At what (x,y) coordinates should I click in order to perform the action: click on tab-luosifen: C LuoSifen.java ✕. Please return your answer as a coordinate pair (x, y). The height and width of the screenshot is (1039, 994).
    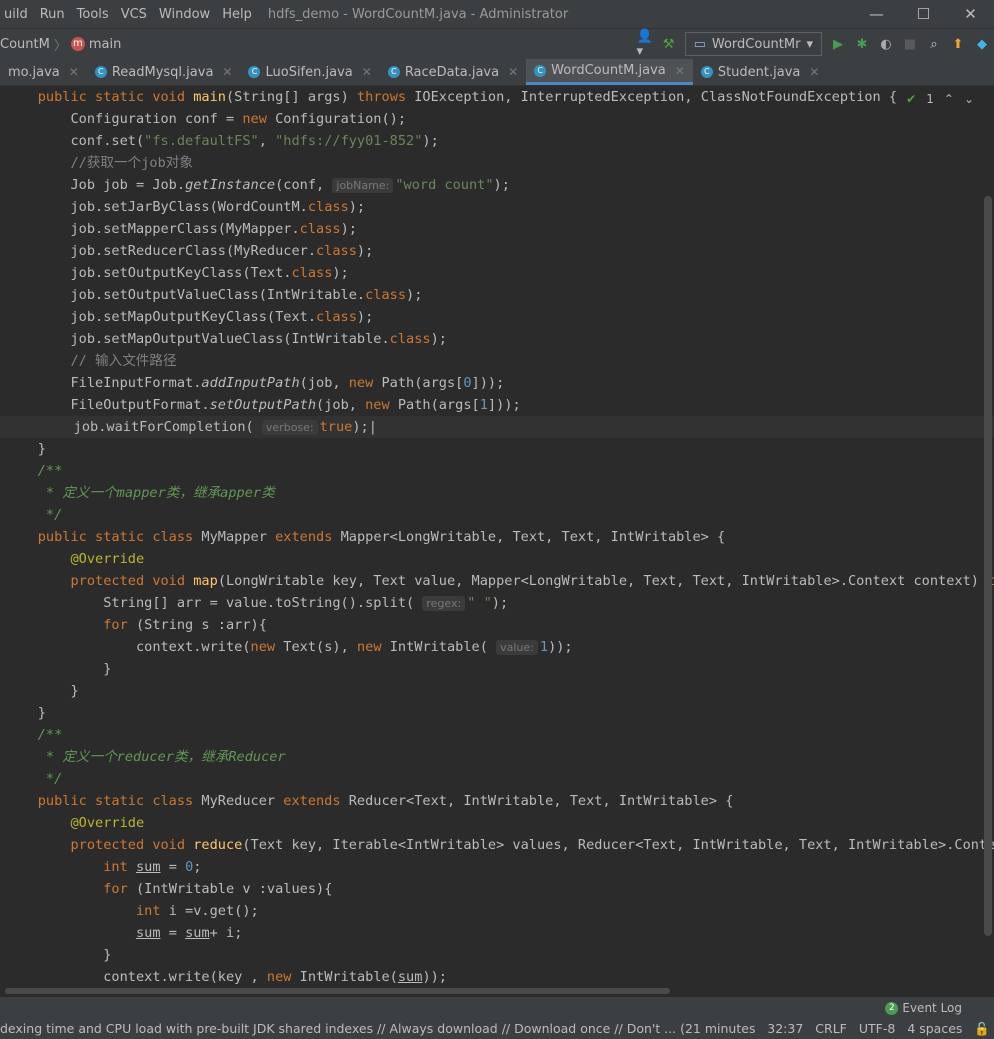
    Looking at the image, I should click on (309, 72).